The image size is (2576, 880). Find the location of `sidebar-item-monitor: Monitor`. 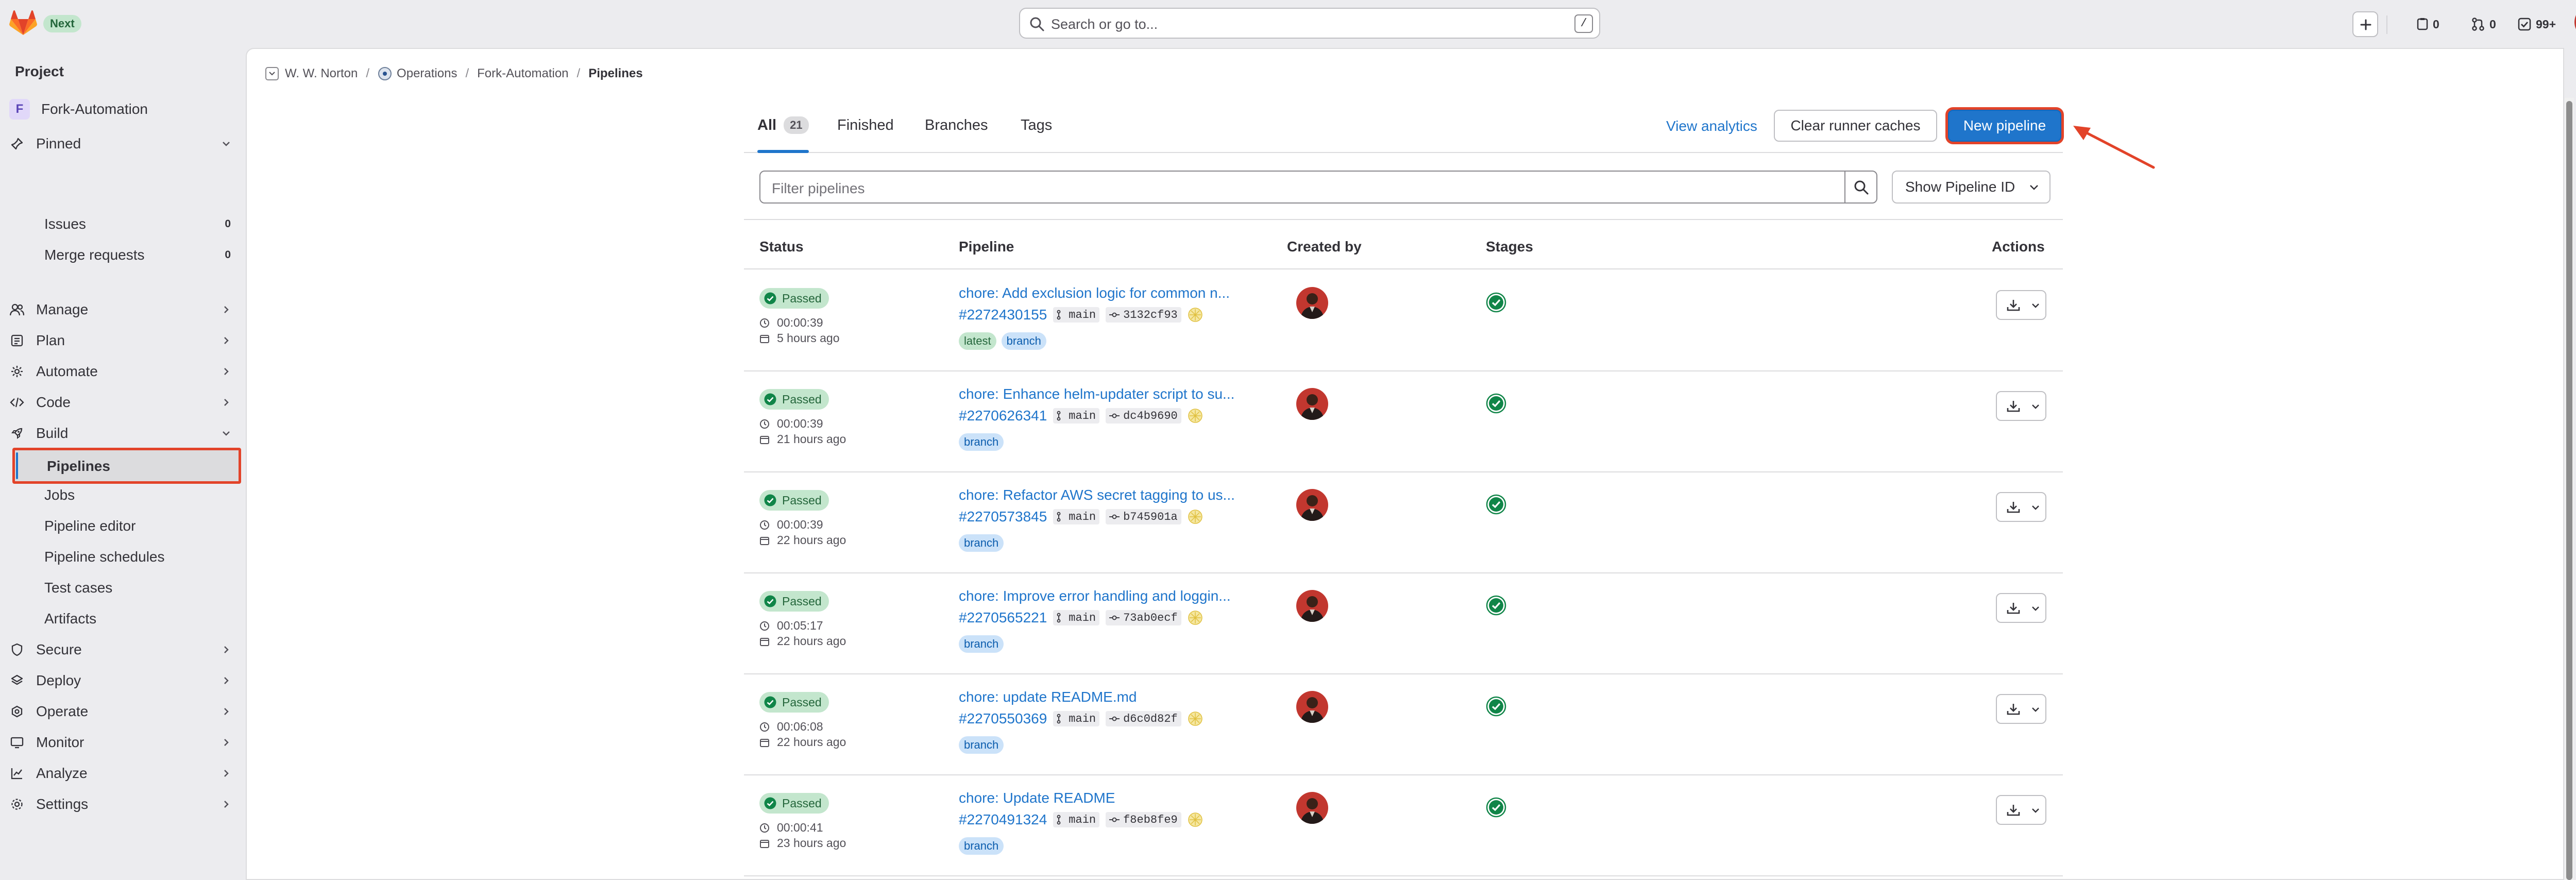

sidebar-item-monitor: Monitor is located at coordinates (122, 742).